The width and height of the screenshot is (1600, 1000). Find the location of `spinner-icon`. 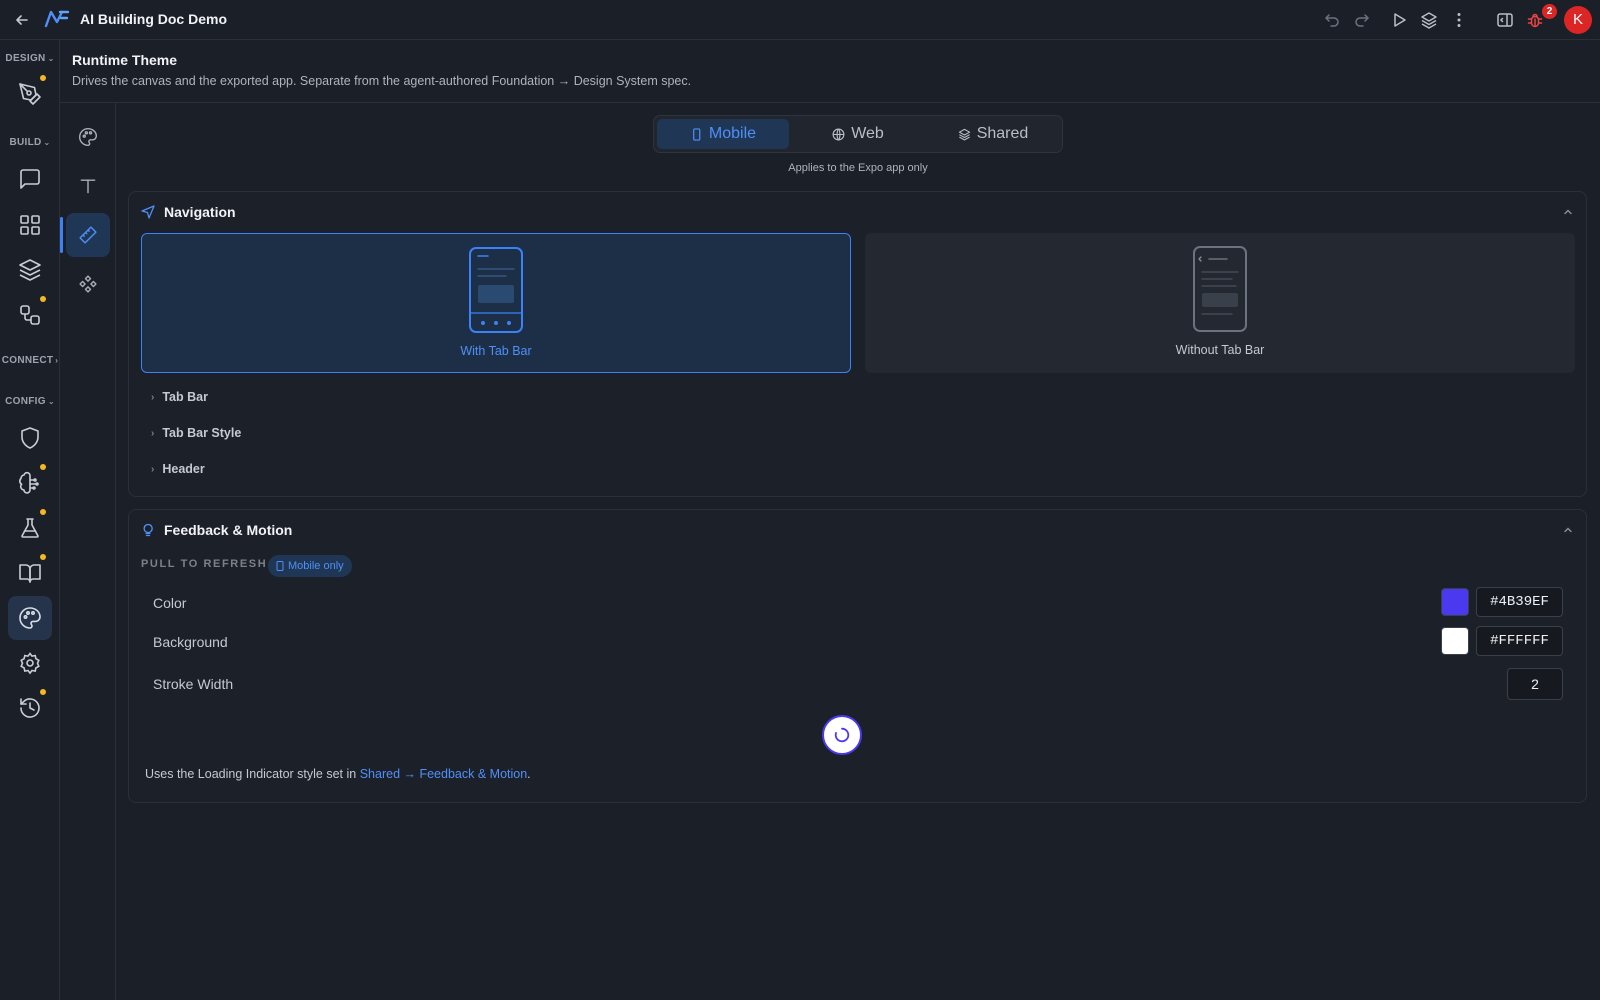

spinner-icon is located at coordinates (842, 735).